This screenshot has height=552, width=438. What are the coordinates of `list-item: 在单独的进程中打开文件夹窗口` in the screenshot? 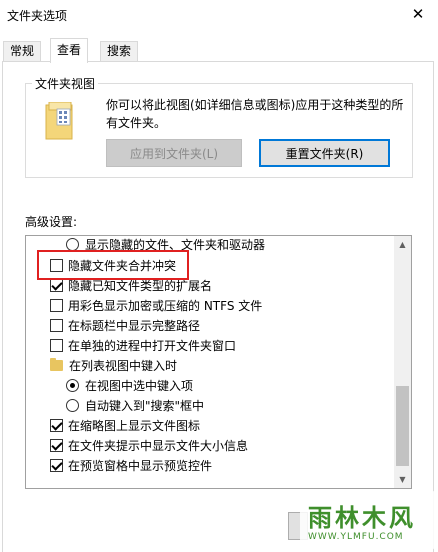 It's located at (143, 345).